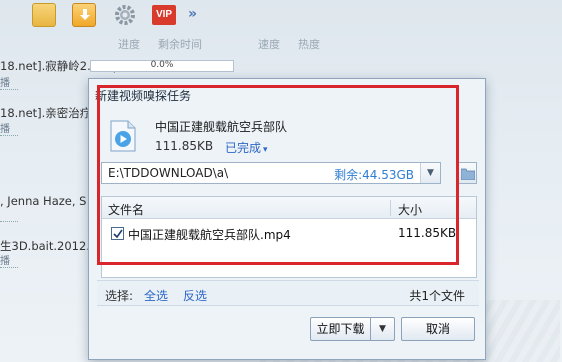 The image size is (562, 362). Describe the element at coordinates (374, 175) in the screenshot. I see `free-space-label: 剩余:44.53GB` at that location.